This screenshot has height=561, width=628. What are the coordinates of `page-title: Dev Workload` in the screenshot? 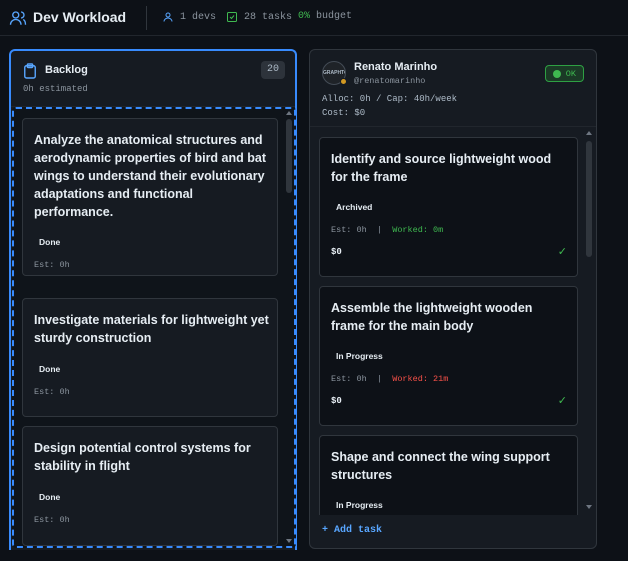 It's located at (80, 17).